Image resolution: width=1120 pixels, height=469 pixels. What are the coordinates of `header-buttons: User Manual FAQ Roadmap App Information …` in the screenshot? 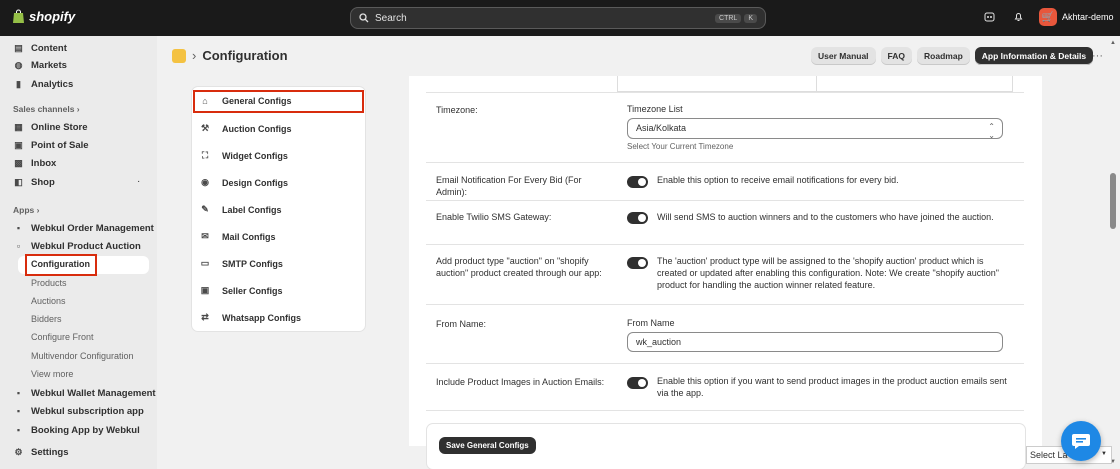 It's located at (952, 56).